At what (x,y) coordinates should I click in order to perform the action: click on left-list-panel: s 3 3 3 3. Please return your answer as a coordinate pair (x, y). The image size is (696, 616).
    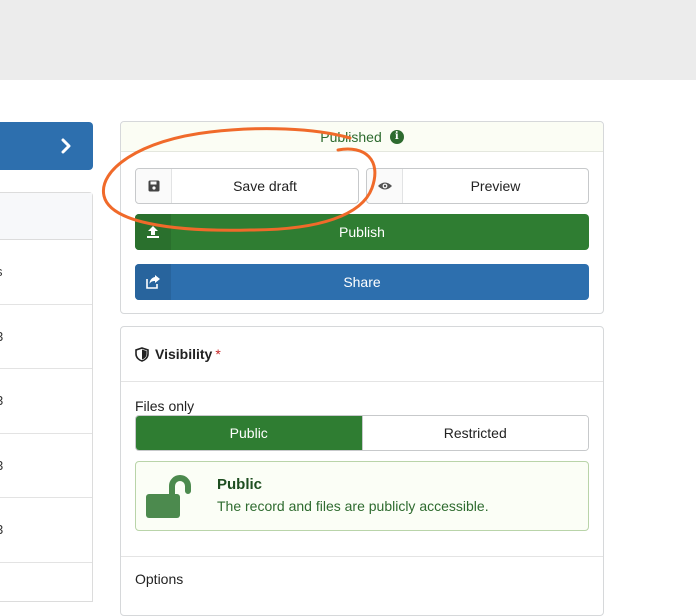
    Looking at the image, I should click on (46, 397).